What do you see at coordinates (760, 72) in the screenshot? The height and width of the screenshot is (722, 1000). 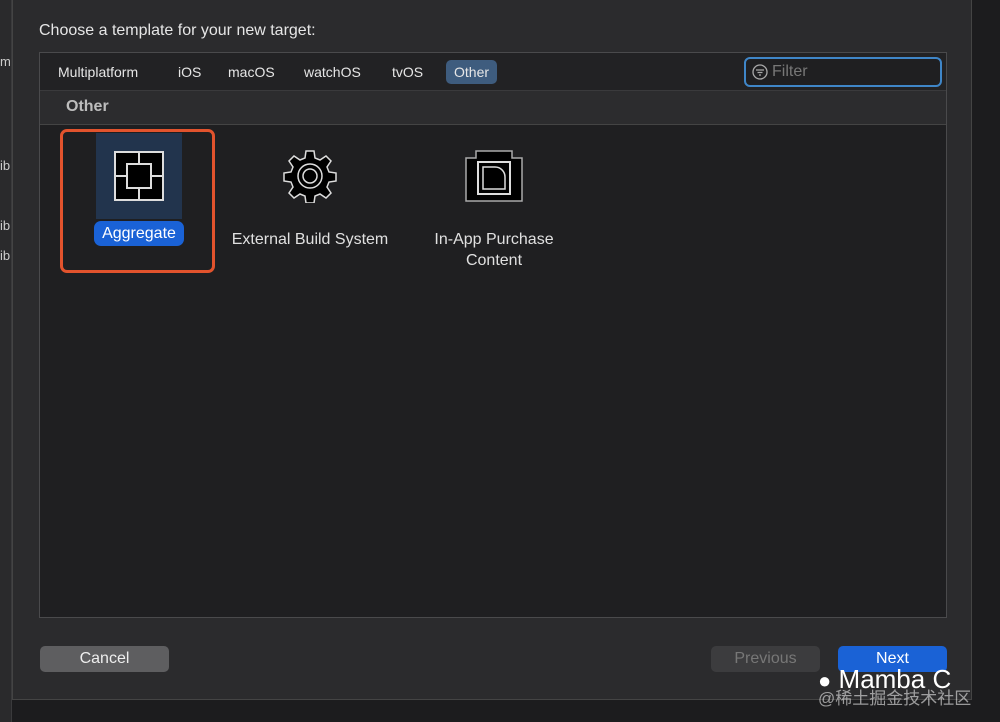 I see `filter-icon` at bounding box center [760, 72].